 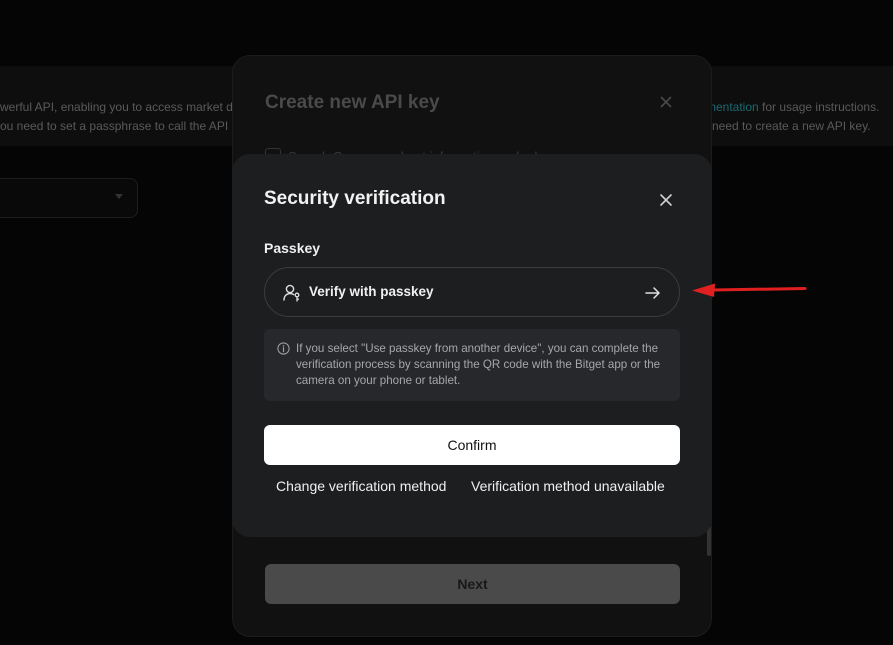 What do you see at coordinates (361, 486) in the screenshot?
I see `change-verification-method-link: Change verification method` at bounding box center [361, 486].